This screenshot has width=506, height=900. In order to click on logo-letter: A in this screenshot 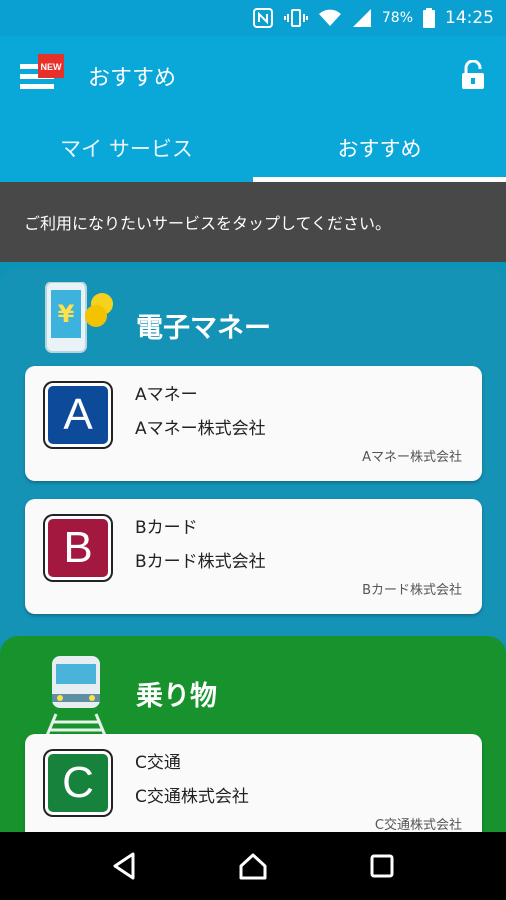, I will do `click(78, 414)`.